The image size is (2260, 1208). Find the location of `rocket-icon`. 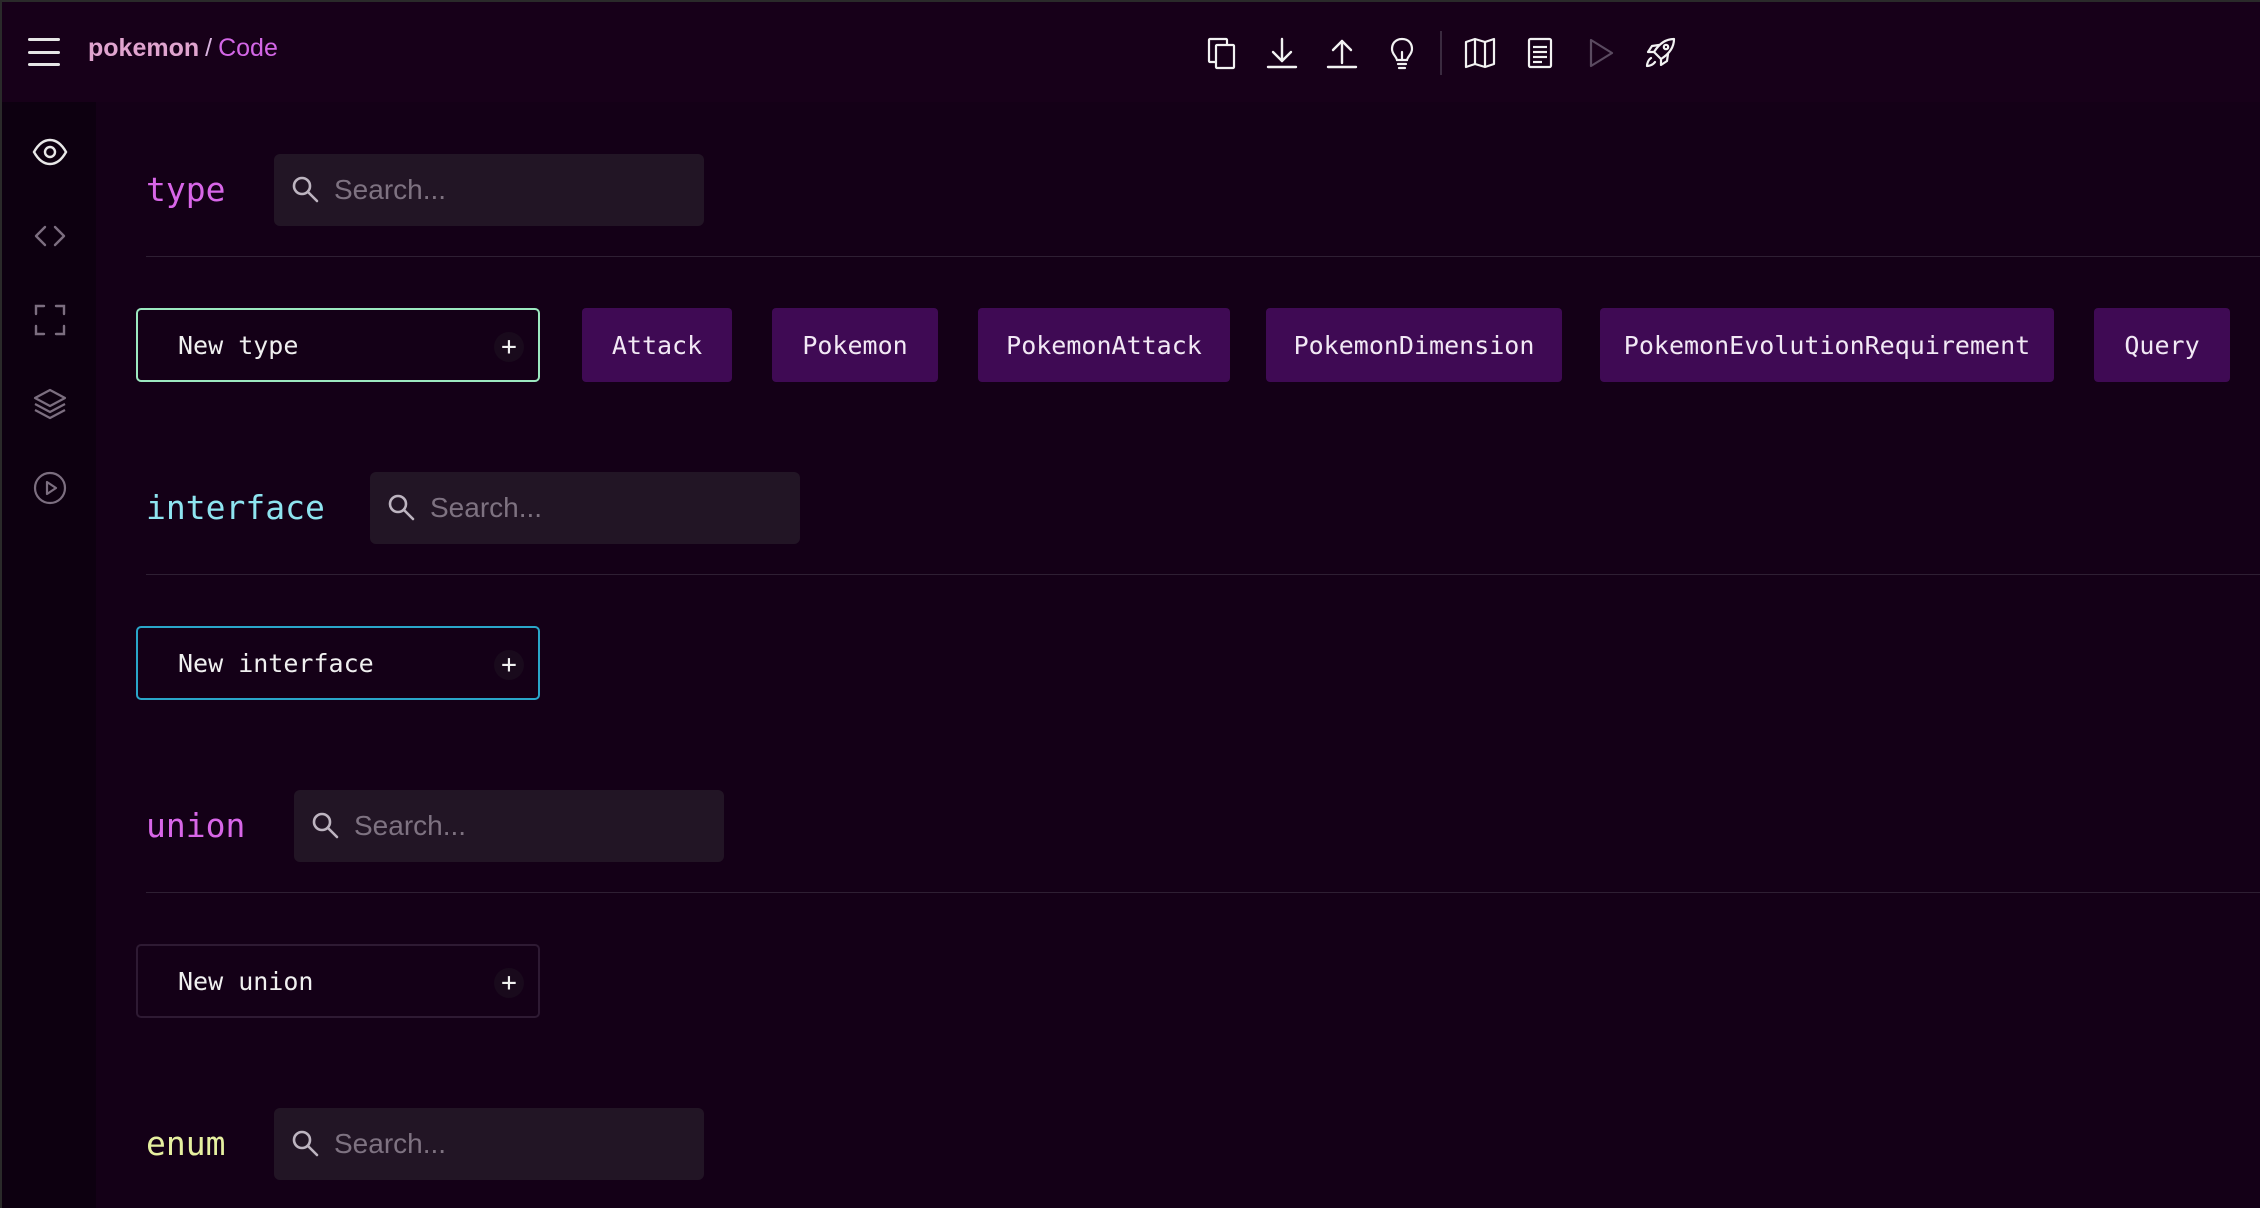

rocket-icon is located at coordinates (1660, 53).